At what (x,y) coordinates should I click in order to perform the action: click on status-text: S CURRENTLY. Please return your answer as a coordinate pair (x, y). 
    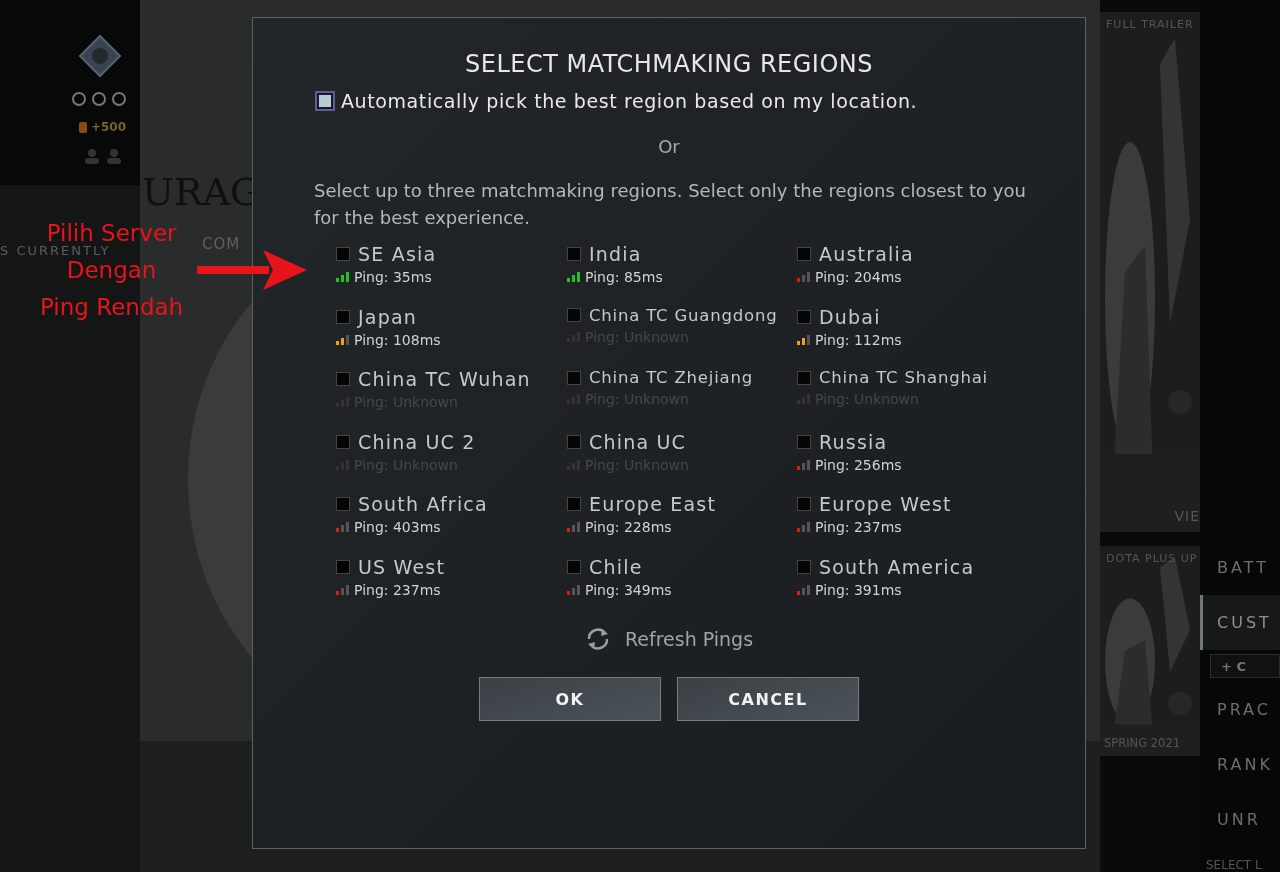
    Looking at the image, I should click on (56, 251).